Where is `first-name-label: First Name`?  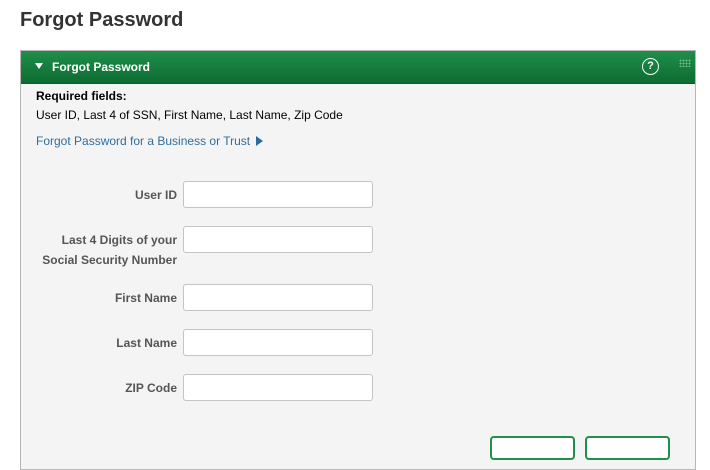
first-name-label: First Name is located at coordinates (145, 298).